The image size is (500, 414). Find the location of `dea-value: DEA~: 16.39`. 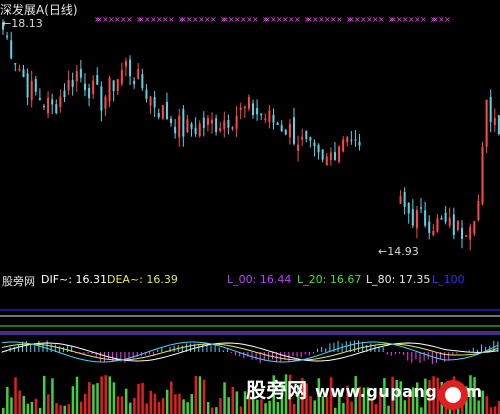

dea-value: DEA~: 16.39 is located at coordinates (142, 279).